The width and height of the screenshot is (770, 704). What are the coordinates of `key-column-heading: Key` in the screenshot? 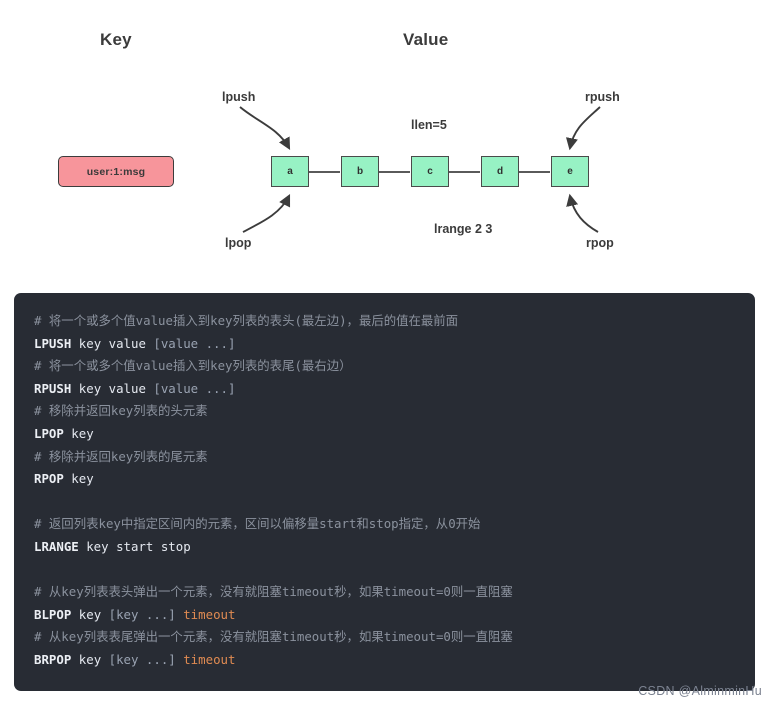 It's located at (116, 39).